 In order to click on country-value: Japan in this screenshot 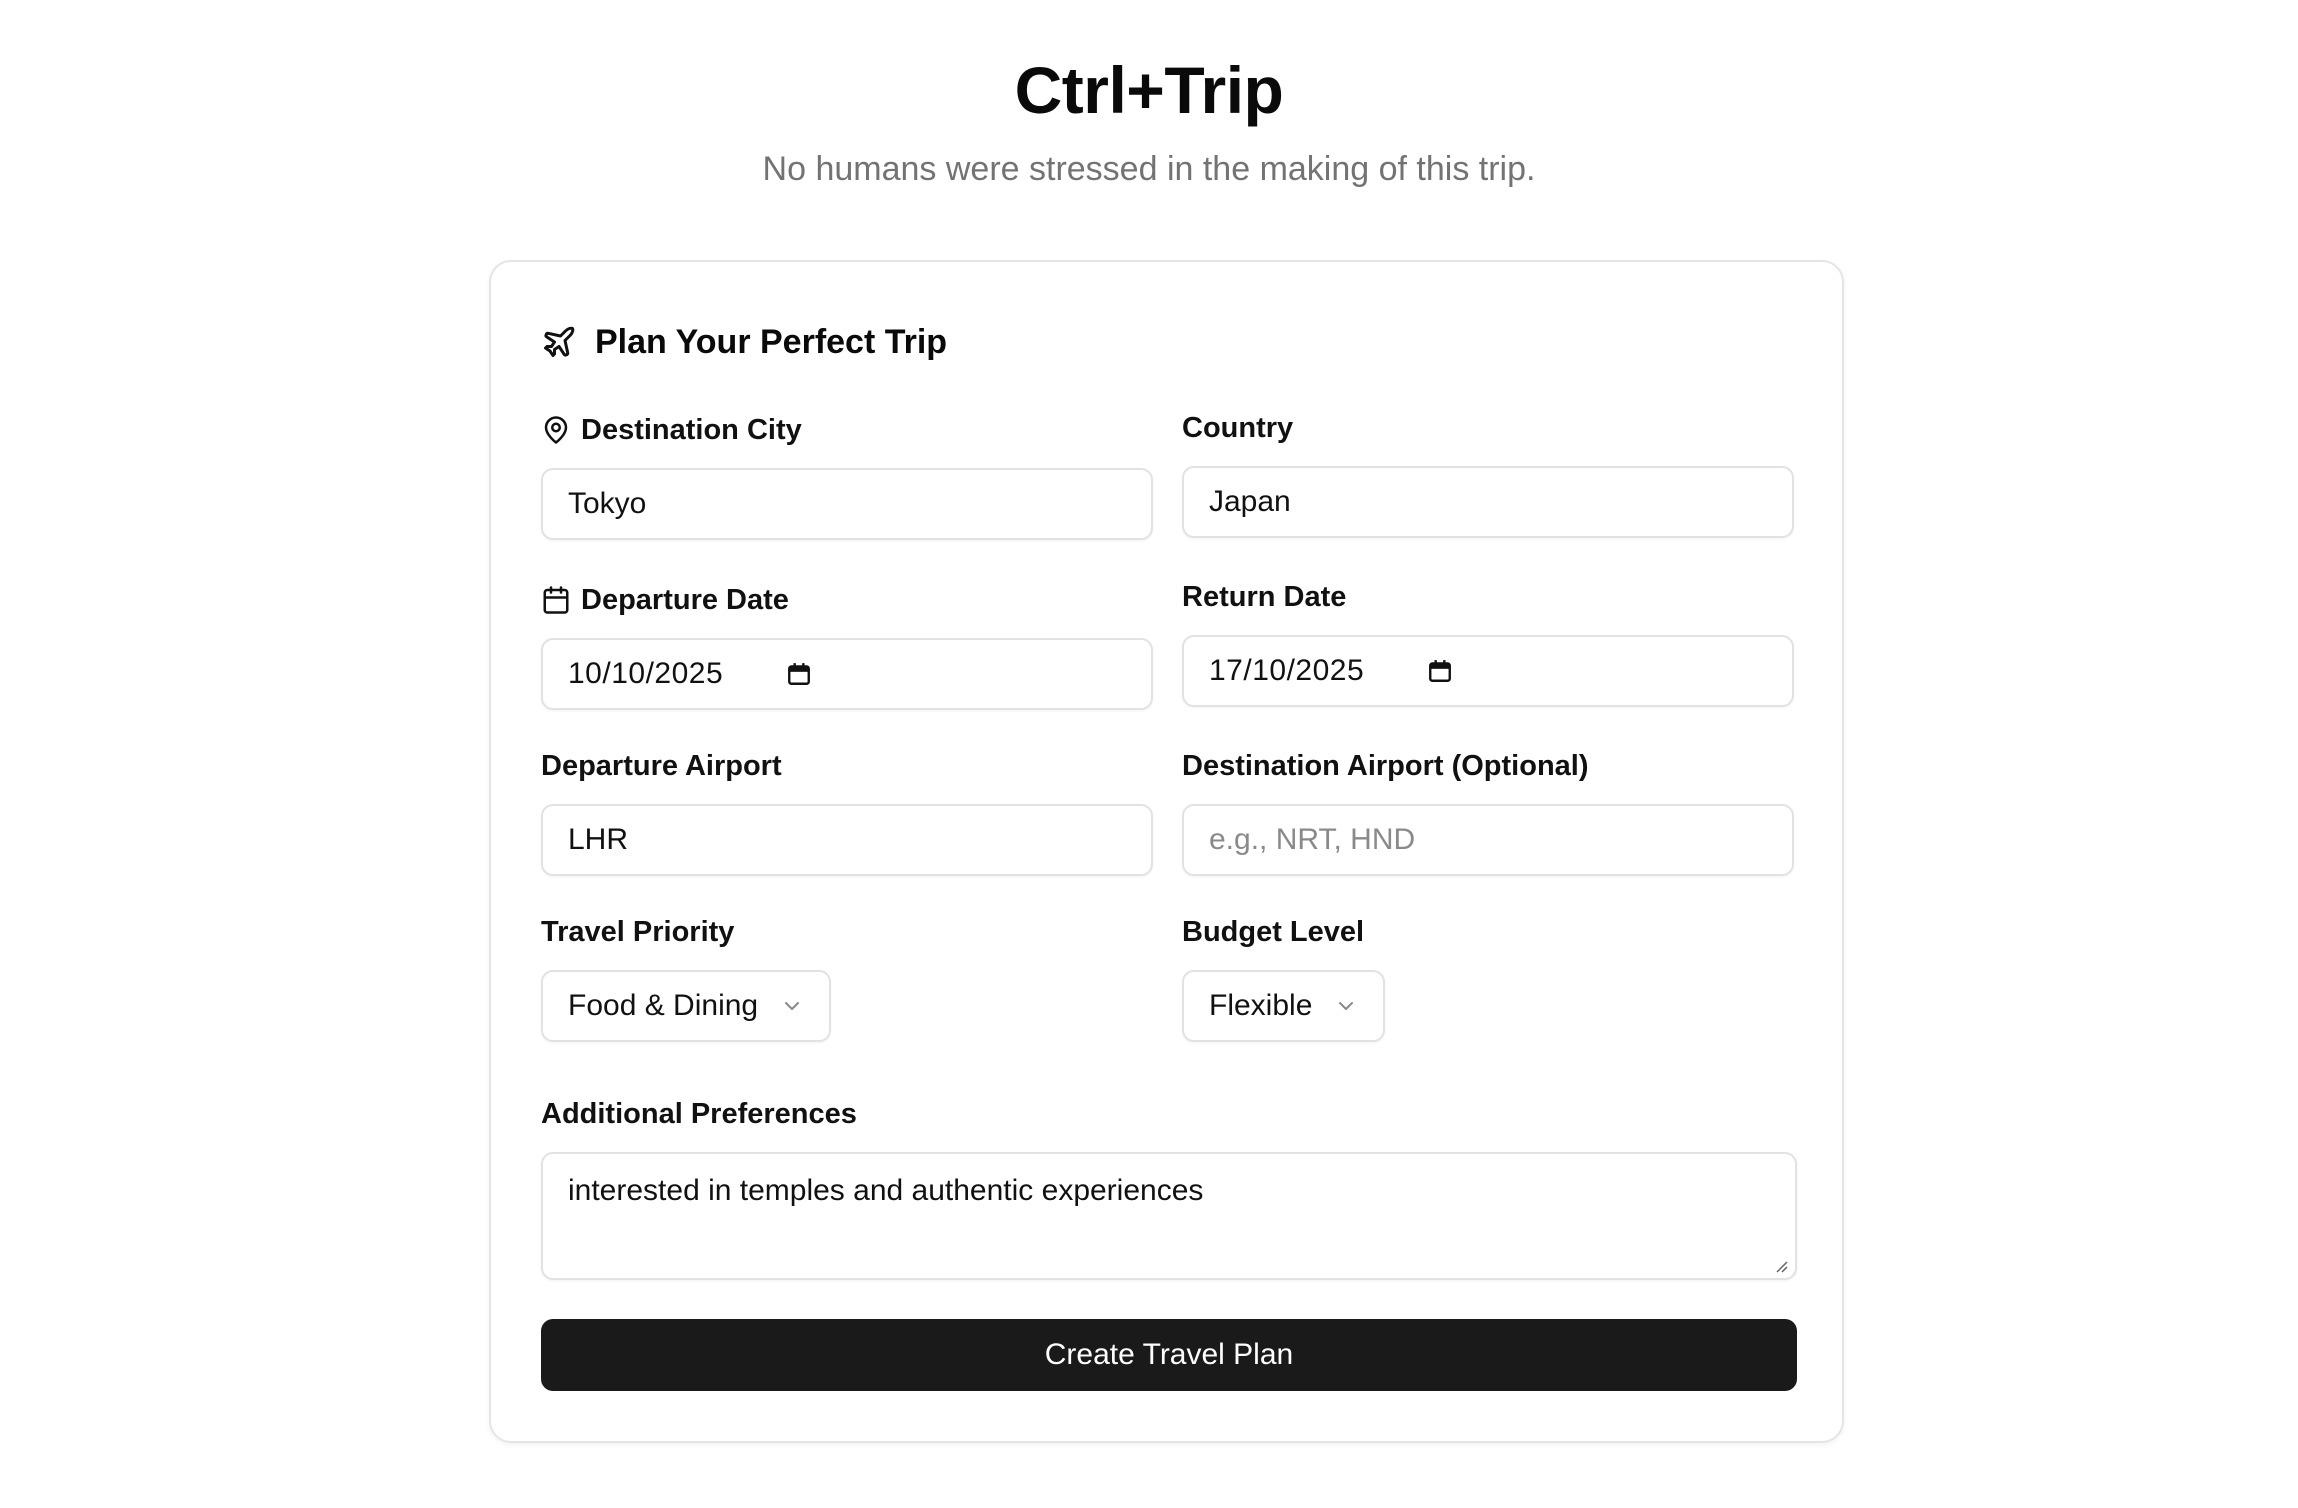, I will do `click(1250, 501)`.